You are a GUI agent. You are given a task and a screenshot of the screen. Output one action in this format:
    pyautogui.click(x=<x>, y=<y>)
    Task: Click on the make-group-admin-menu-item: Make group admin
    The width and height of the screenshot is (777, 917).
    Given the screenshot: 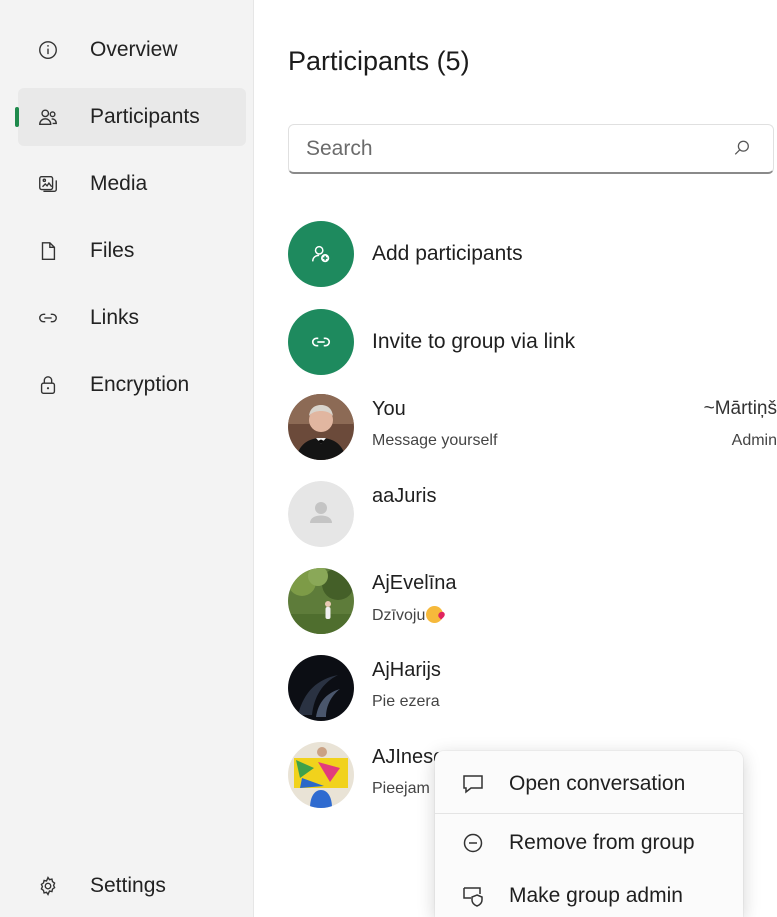 What is the action you would take?
    pyautogui.click(x=589, y=894)
    